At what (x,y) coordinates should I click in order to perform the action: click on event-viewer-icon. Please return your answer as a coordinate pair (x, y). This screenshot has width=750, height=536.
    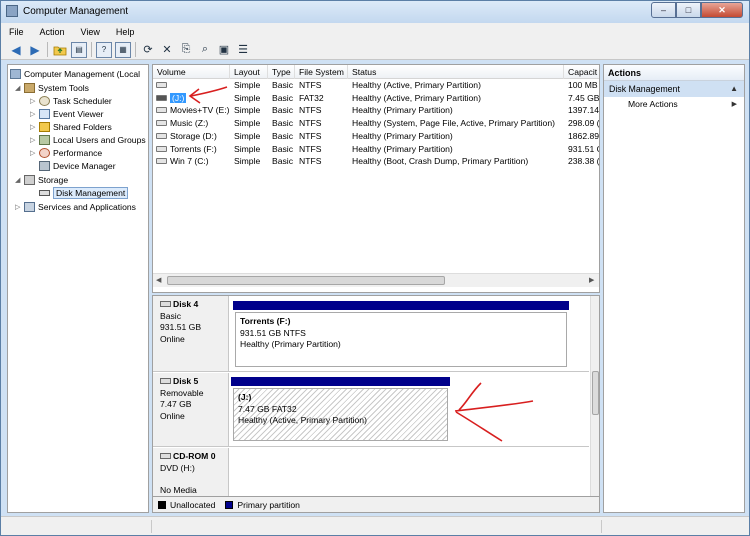
    Looking at the image, I should click on (44, 113).